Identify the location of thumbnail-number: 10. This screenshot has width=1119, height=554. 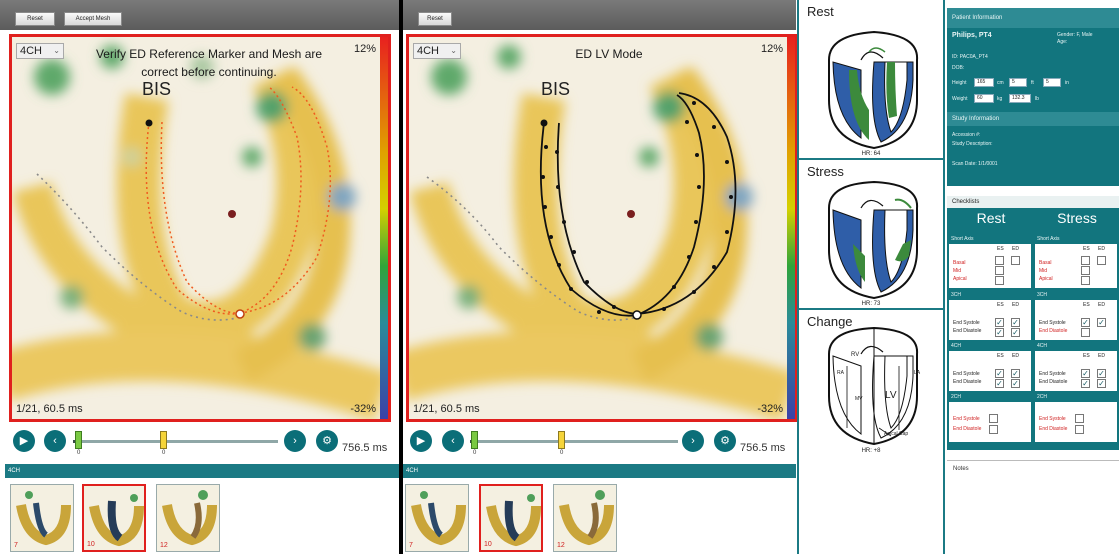
(488, 544).